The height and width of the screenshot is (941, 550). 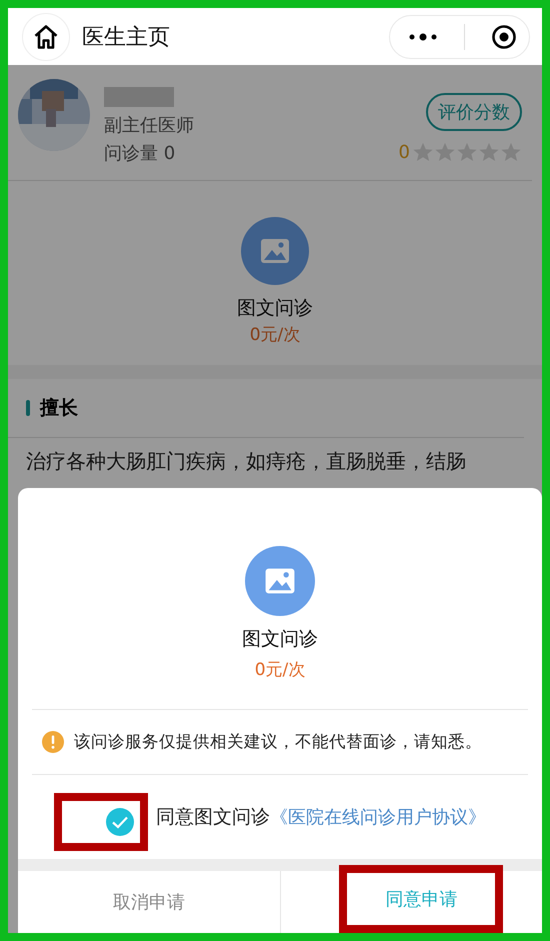 What do you see at coordinates (140, 153) in the screenshot?
I see `consult-count: 问诊量 0` at bounding box center [140, 153].